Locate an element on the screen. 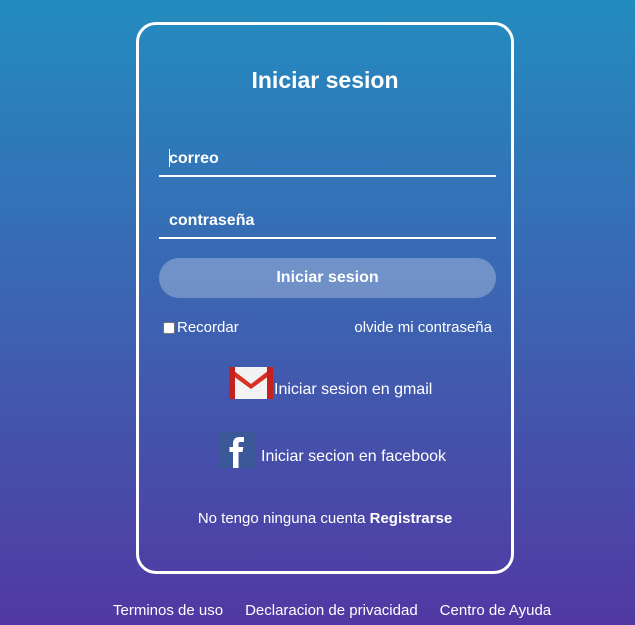 The height and width of the screenshot is (625, 635). login-button: Iniciar sesion is located at coordinates (327, 278).